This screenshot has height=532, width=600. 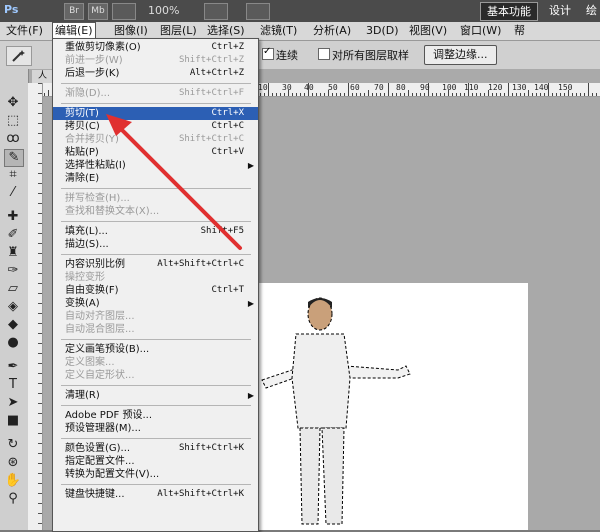 I want to click on zoom-level: 100%, so click(x=163, y=10).